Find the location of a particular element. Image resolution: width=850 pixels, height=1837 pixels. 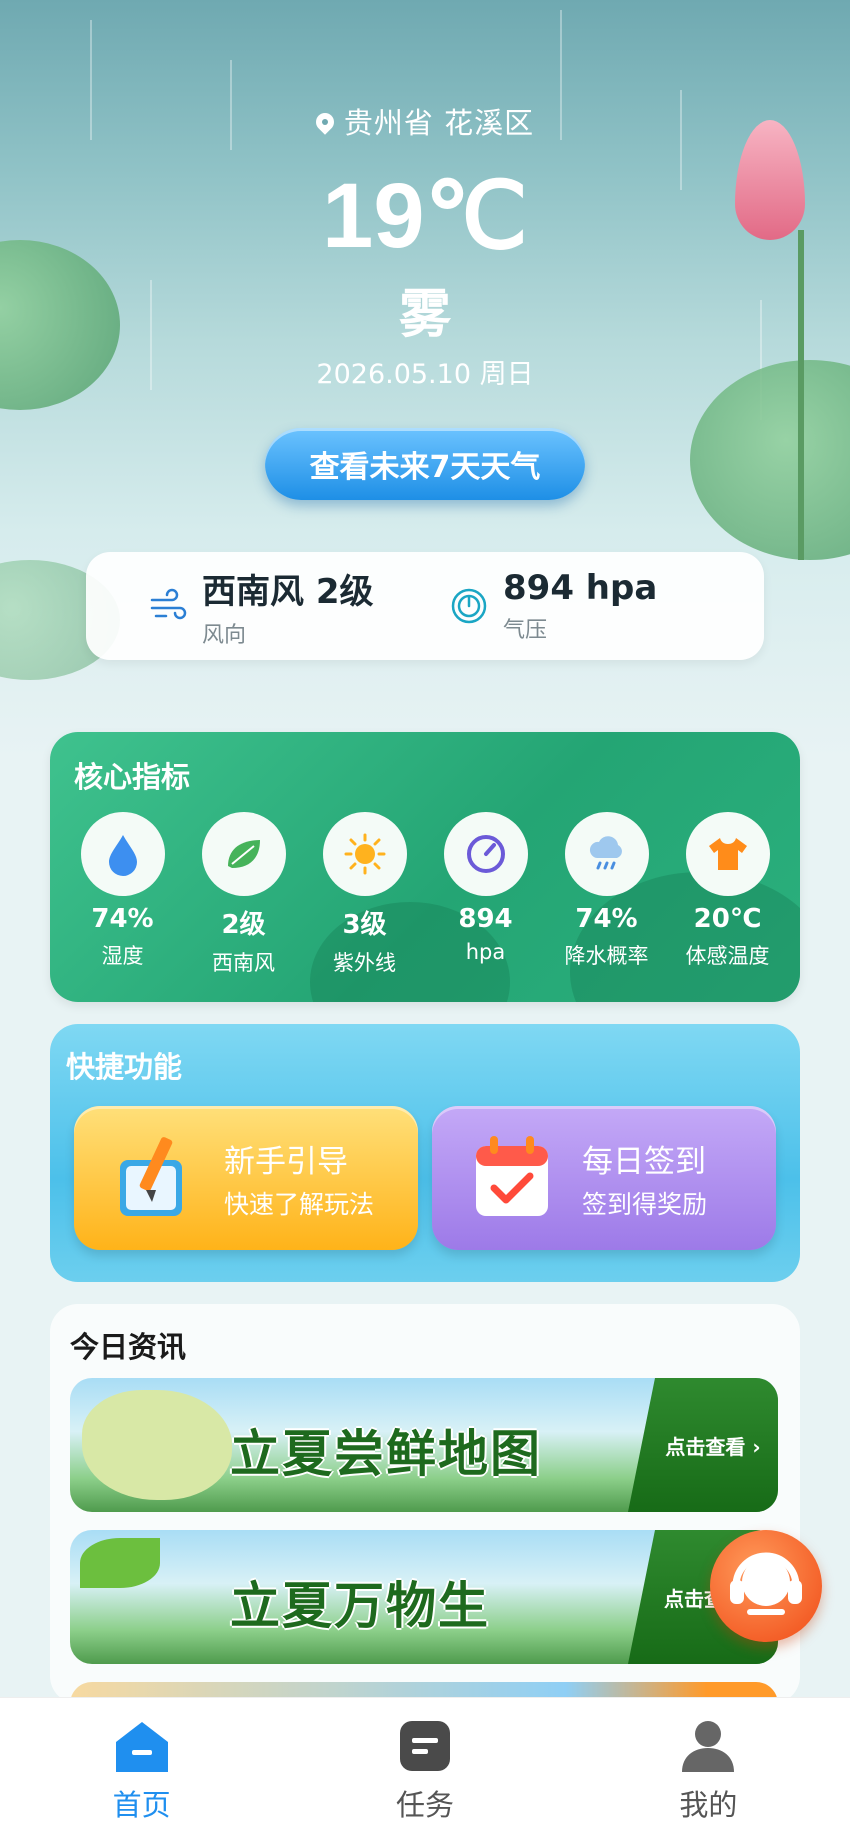

metric-wind: 2级 西南风 is located at coordinates (244, 894).